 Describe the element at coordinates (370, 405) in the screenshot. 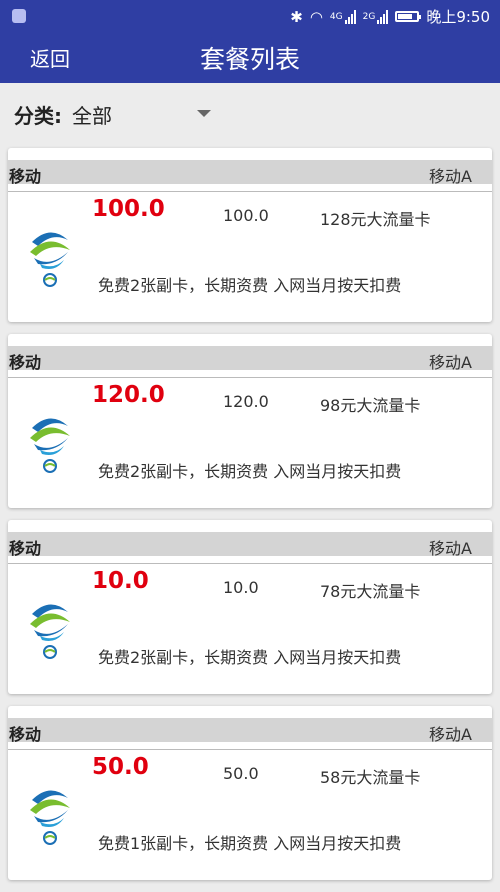

I see `package-name: 98元大流量卡` at that location.